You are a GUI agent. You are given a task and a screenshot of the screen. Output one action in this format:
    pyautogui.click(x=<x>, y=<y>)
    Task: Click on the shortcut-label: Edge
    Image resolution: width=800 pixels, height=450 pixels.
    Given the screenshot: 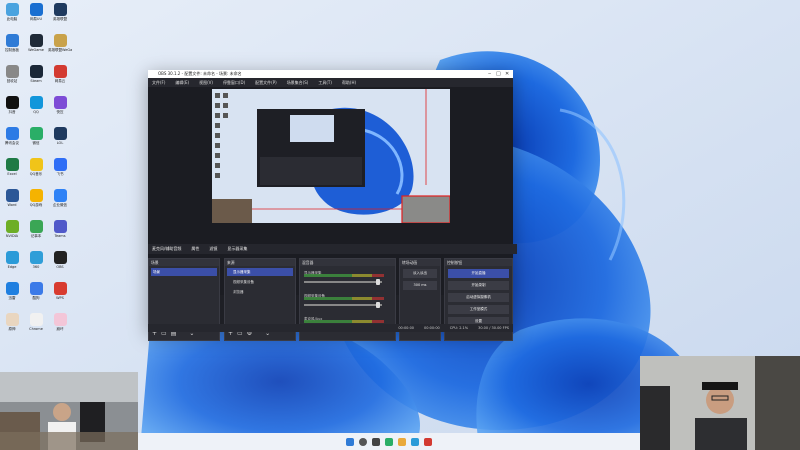 What is the action you would take?
    pyautogui.click(x=12, y=267)
    